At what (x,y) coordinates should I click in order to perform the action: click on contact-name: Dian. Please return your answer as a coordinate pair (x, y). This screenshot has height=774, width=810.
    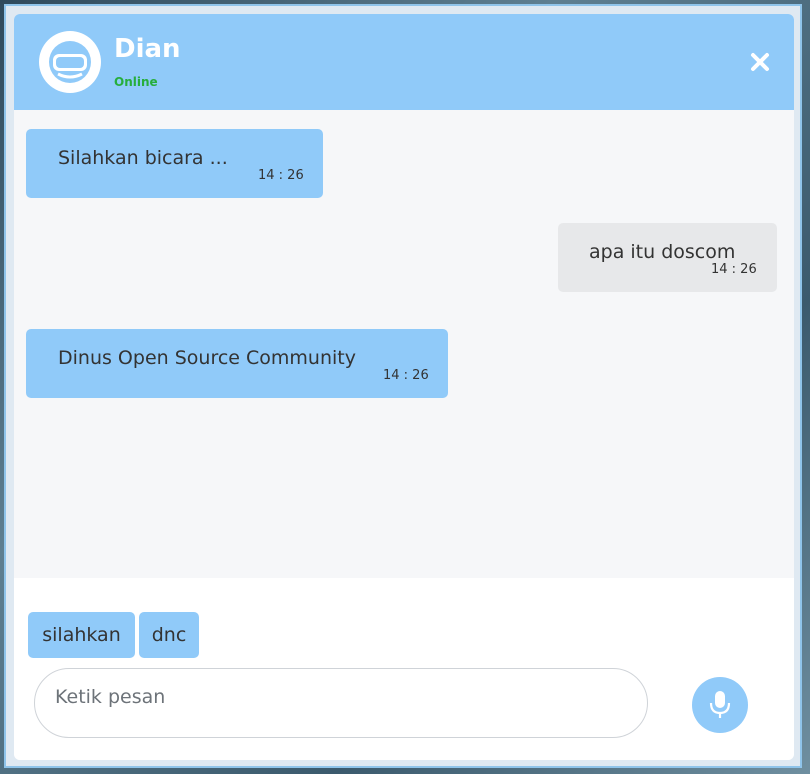
    Looking at the image, I should click on (147, 49).